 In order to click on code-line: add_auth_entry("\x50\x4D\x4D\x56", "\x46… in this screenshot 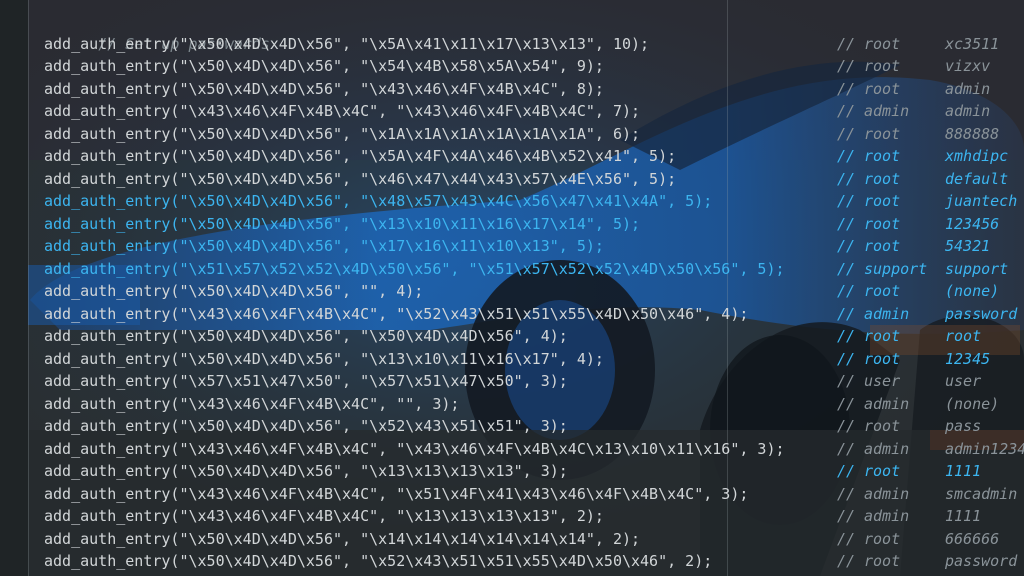, I will do `click(534, 179)`.